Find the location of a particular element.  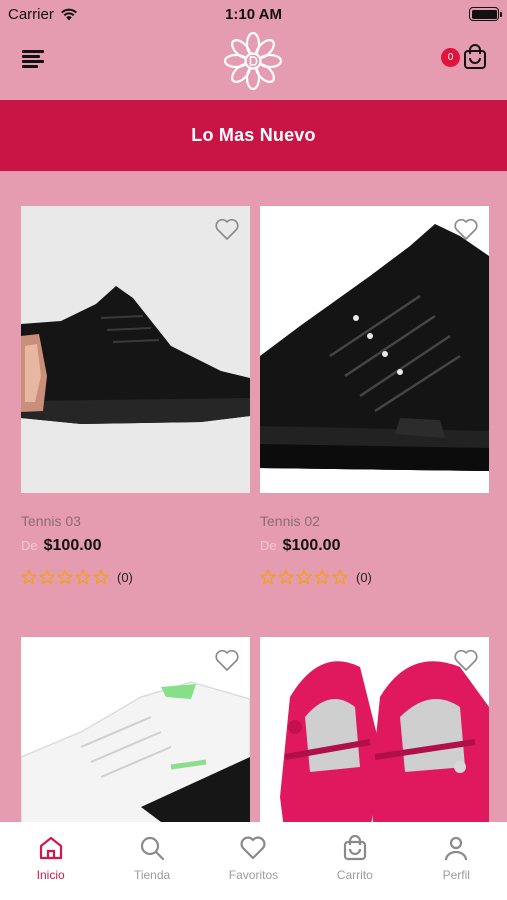

battery-level is located at coordinates (484, 14).